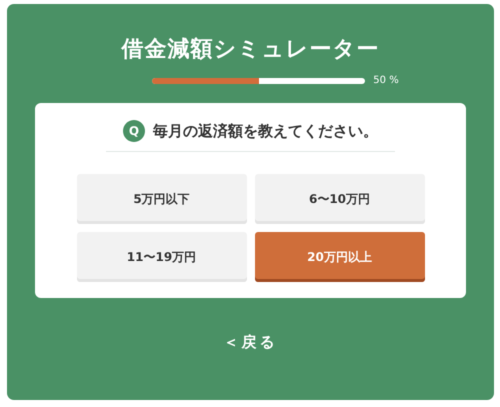  Describe the element at coordinates (265, 131) in the screenshot. I see `question-text: 毎月の返済額を教えてください。` at that location.